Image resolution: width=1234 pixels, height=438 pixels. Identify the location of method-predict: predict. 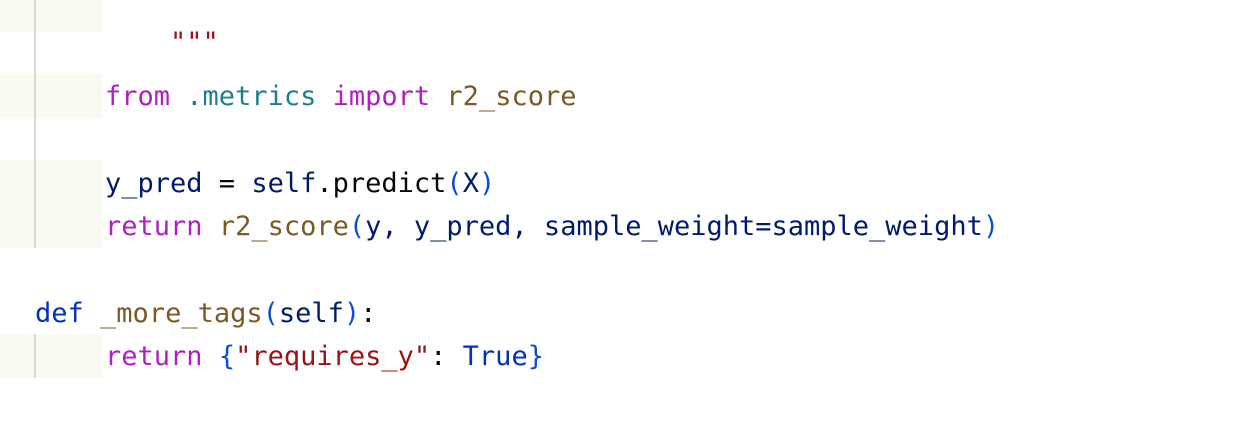
(389, 183).